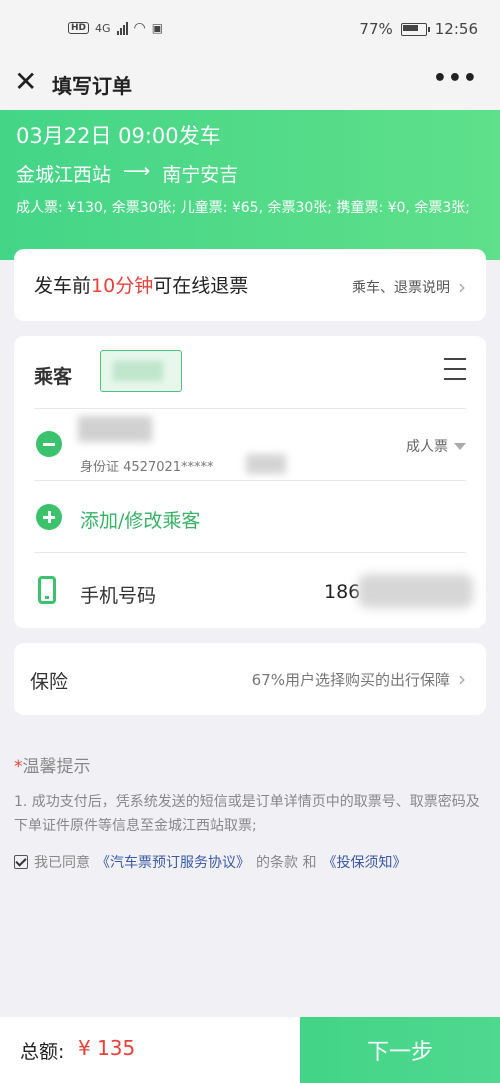 This screenshot has height=1083, width=500. Describe the element at coordinates (122, 28) in the screenshot. I see `signal-icon` at that location.